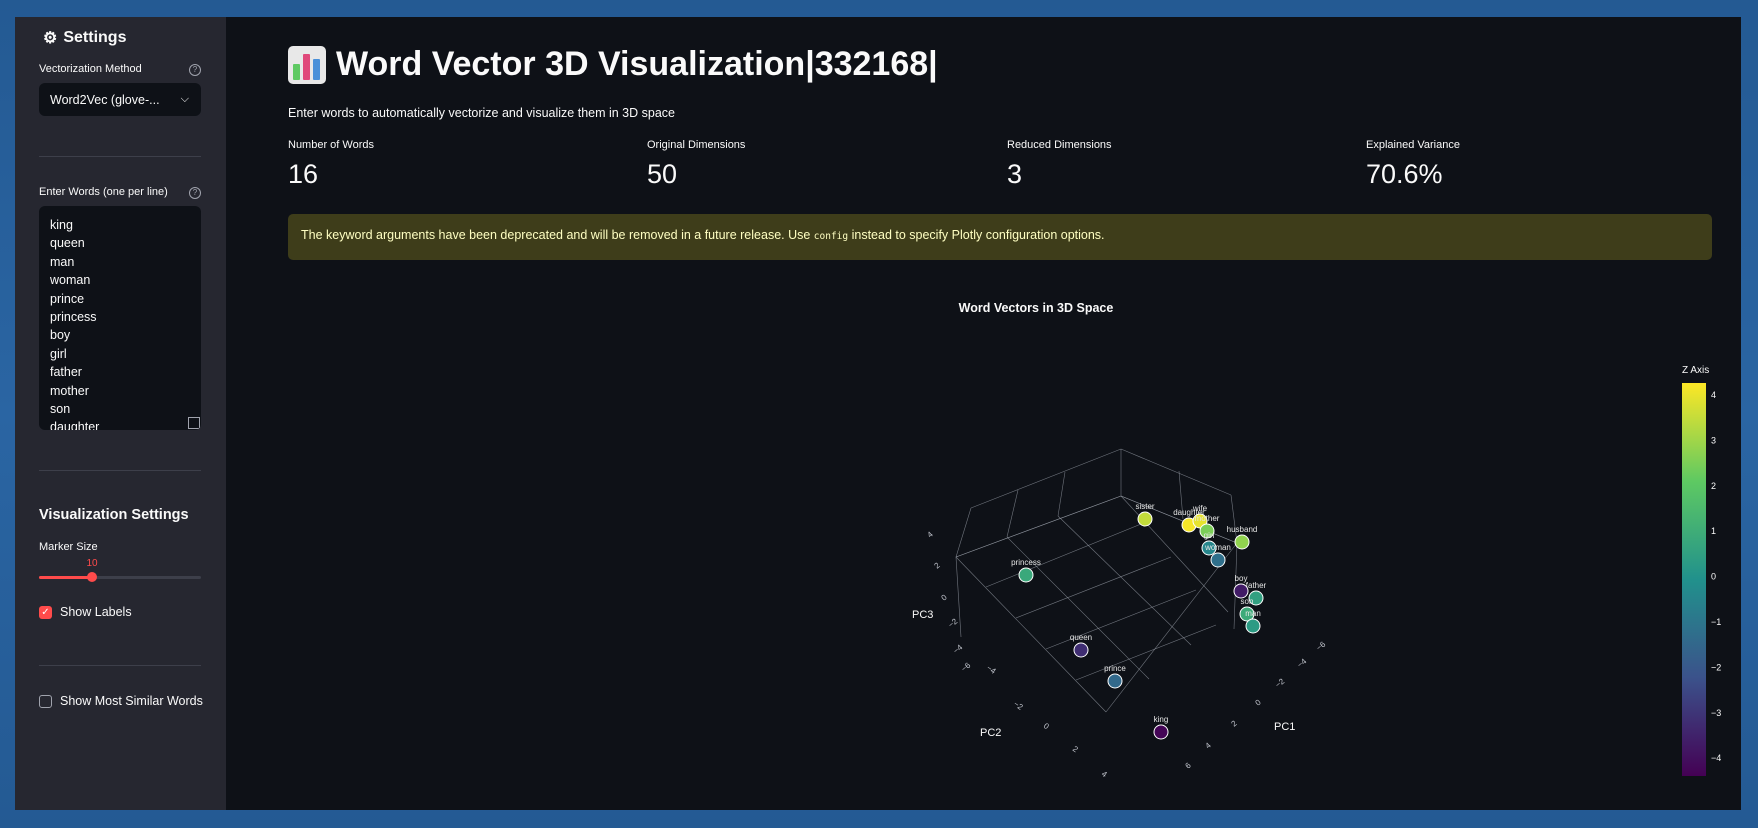 The width and height of the screenshot is (1758, 828). I want to click on axis-title-pc1: PC1, so click(1284, 727).